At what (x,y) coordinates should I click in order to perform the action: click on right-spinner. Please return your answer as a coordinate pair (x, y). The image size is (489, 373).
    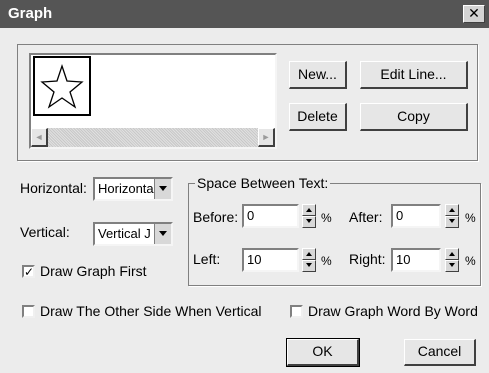
    Looking at the image, I should click on (452, 260).